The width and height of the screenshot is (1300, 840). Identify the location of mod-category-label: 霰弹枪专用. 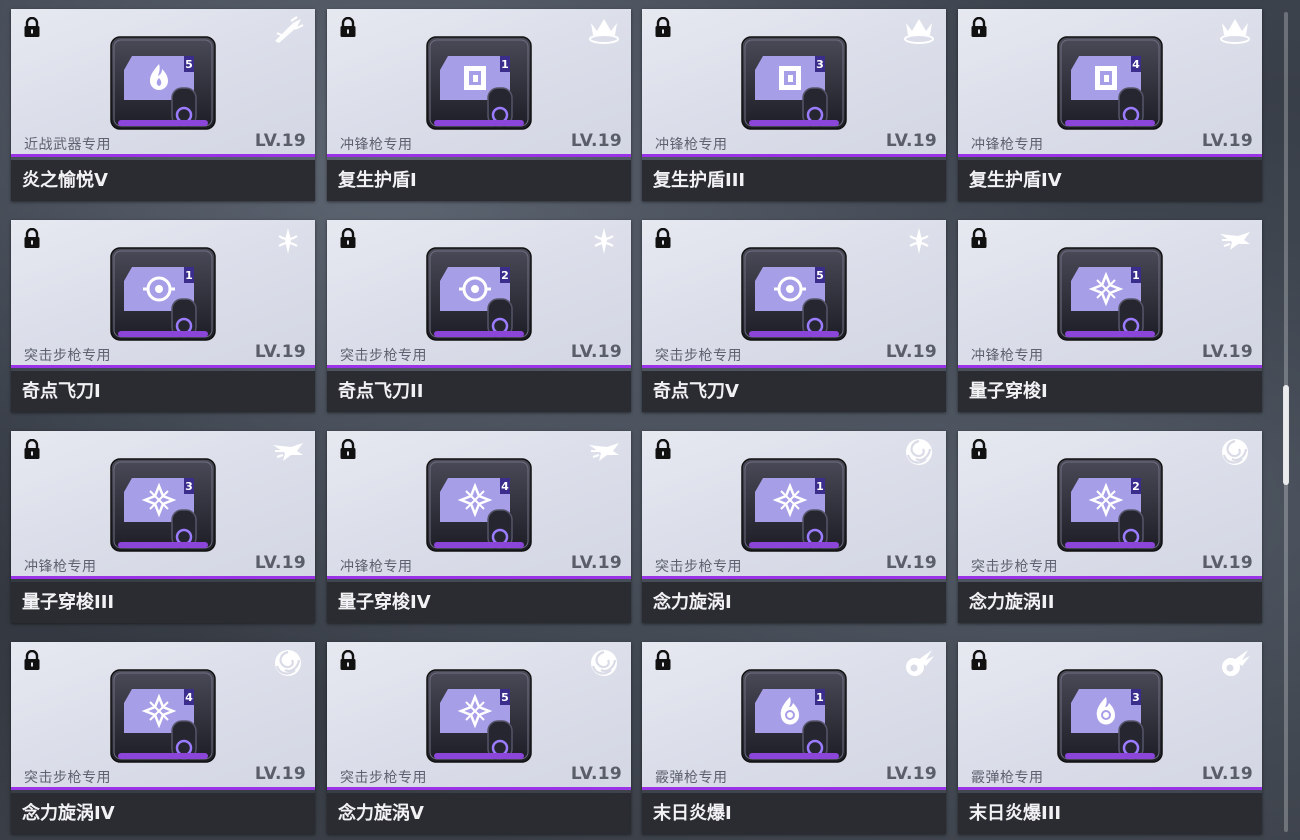
(1007, 778).